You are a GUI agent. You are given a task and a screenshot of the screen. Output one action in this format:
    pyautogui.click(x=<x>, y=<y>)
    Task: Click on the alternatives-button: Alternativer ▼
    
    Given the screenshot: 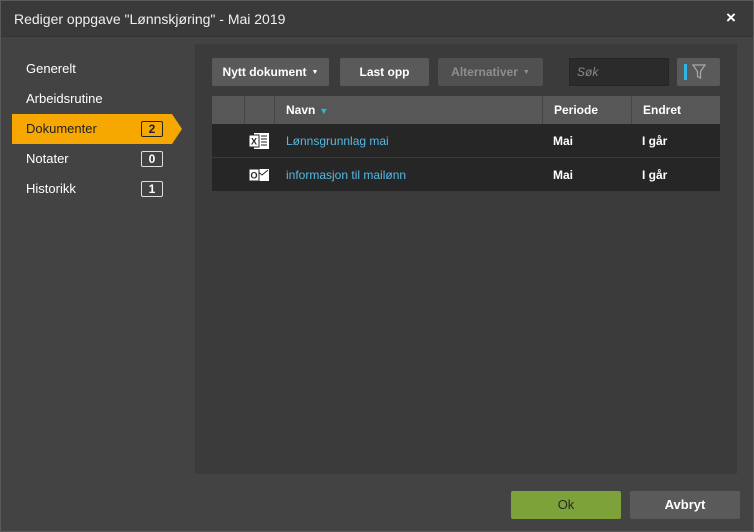 What is the action you would take?
    pyautogui.click(x=490, y=72)
    